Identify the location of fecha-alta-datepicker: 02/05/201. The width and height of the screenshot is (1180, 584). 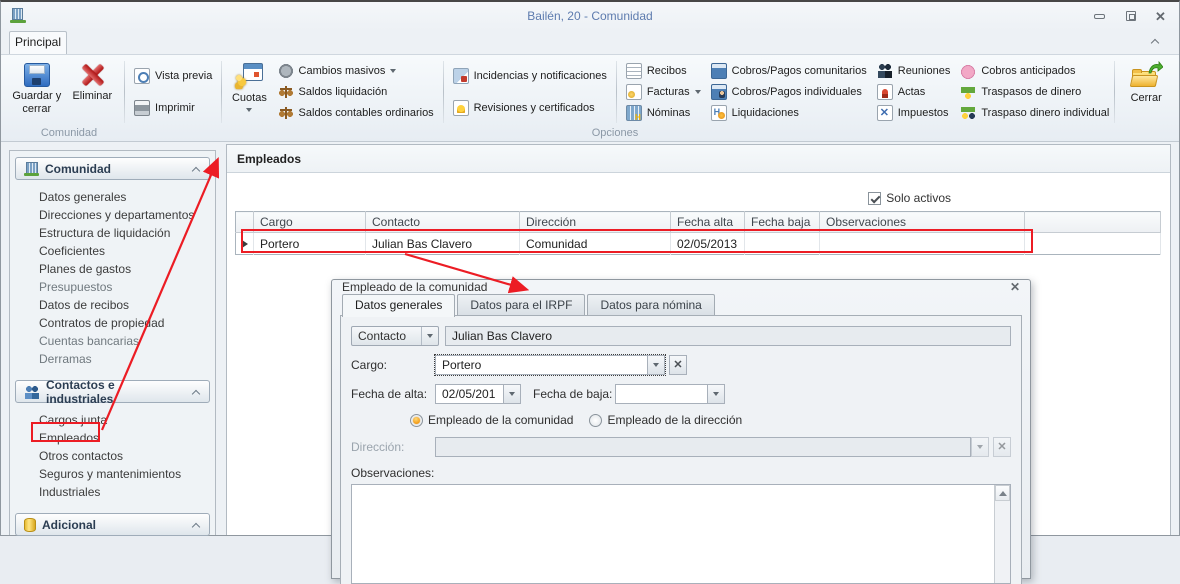
(478, 394).